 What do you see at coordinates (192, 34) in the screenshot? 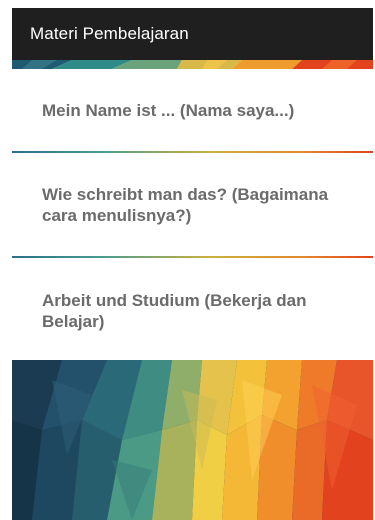
I see `app-bar: Materi Pembelajaran` at bounding box center [192, 34].